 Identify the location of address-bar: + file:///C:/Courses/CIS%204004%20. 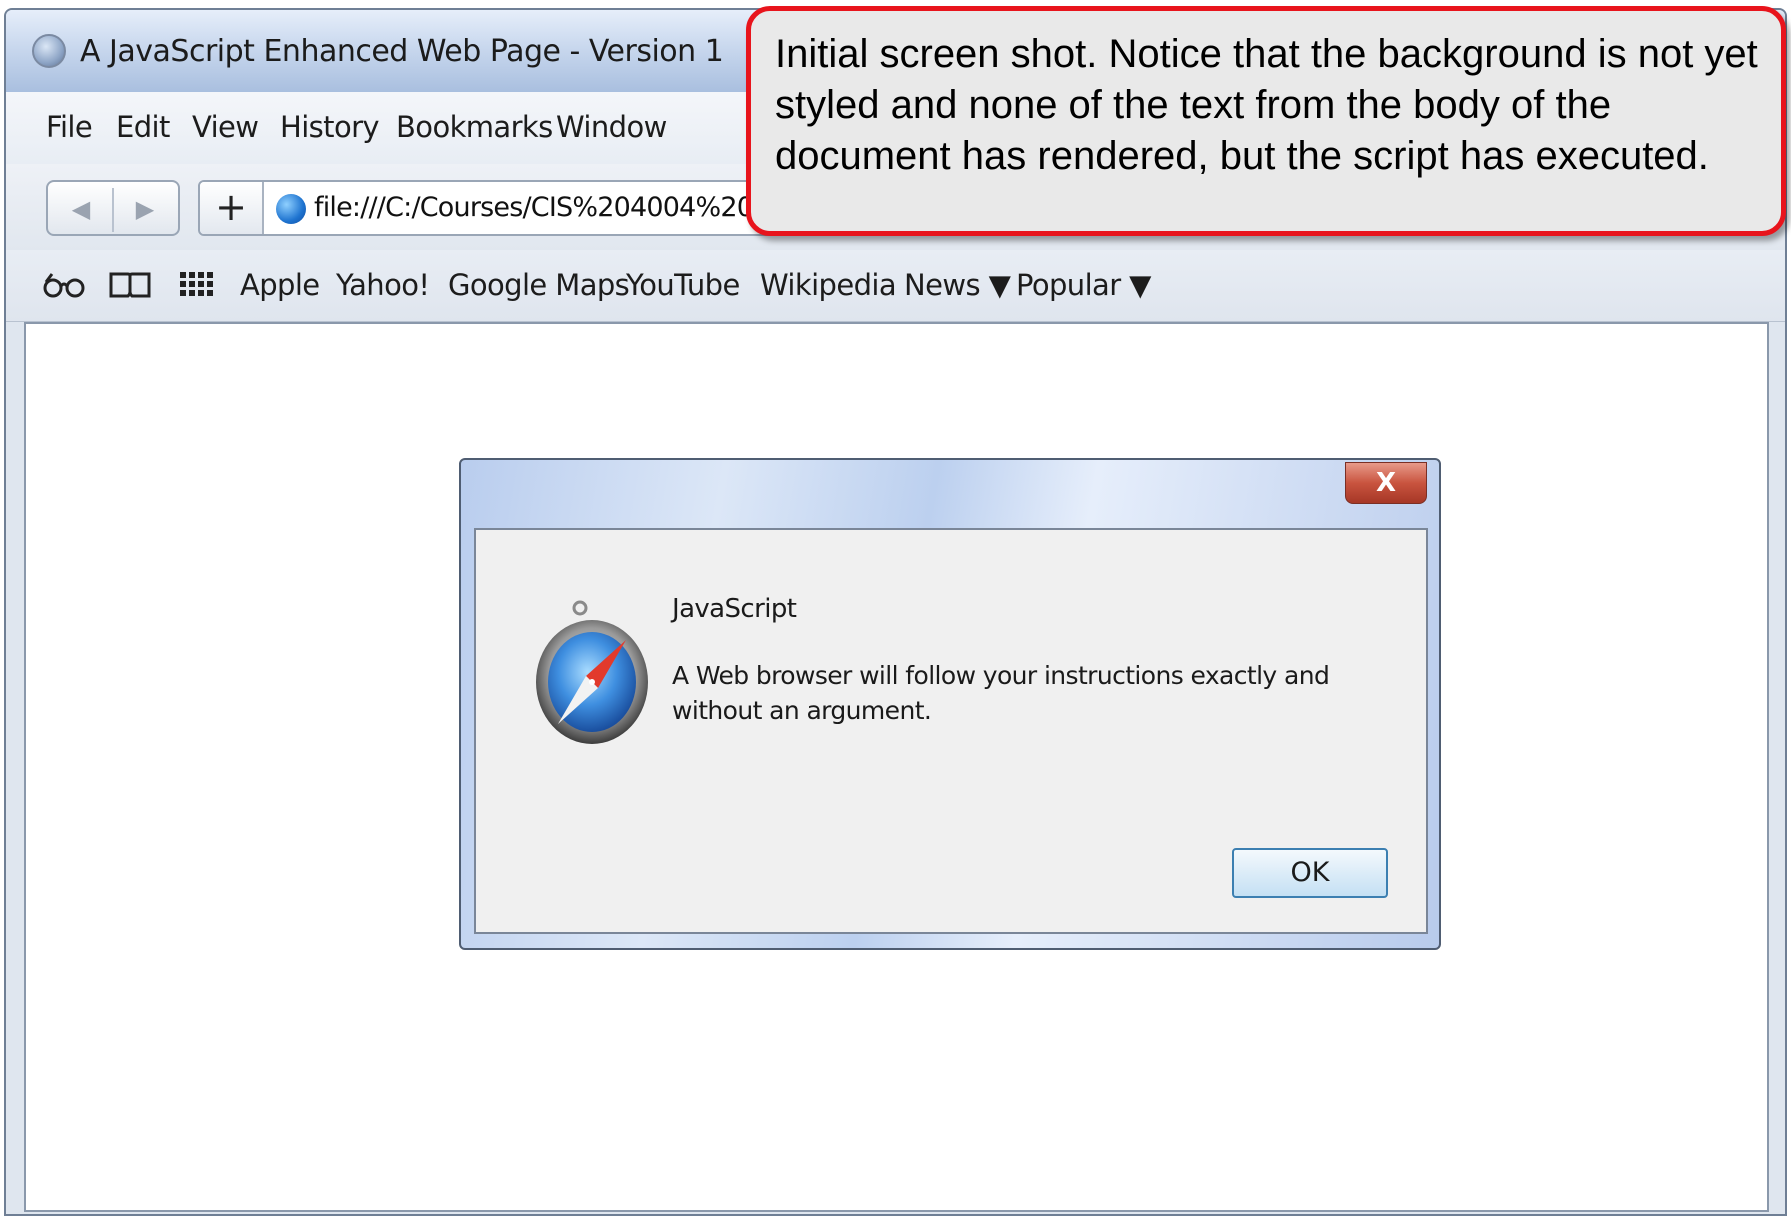
(508, 208).